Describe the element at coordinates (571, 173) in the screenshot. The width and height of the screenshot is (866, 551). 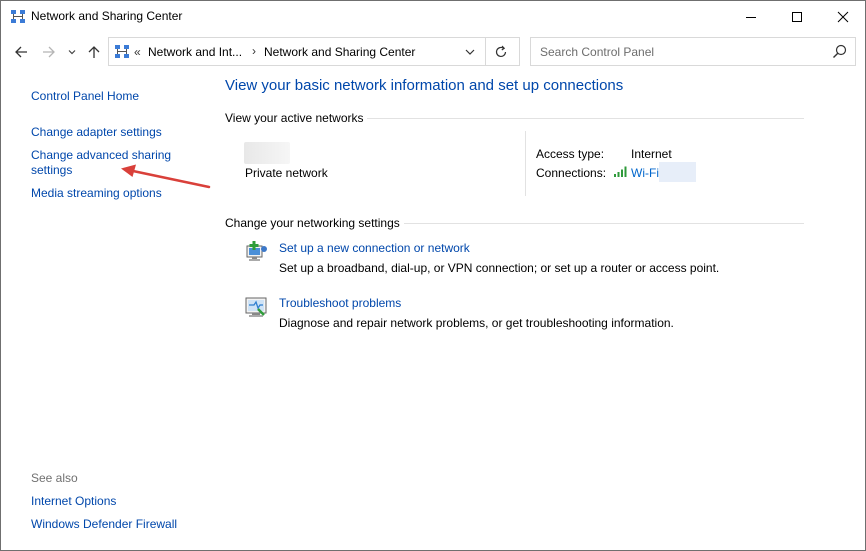
I see `connections-label: Connections:` at that location.